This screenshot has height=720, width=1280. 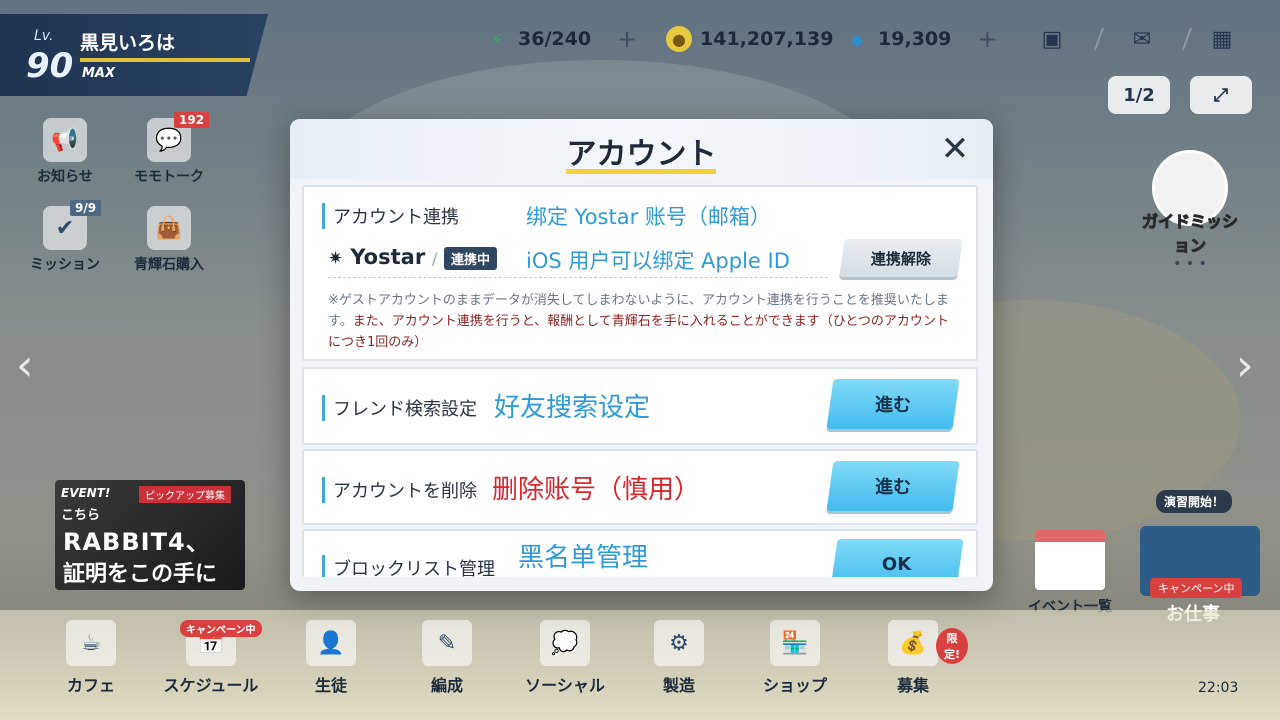 I want to click on job-button: 演習開始！ キャンペーン中 お仕事, so click(x=1200, y=557).